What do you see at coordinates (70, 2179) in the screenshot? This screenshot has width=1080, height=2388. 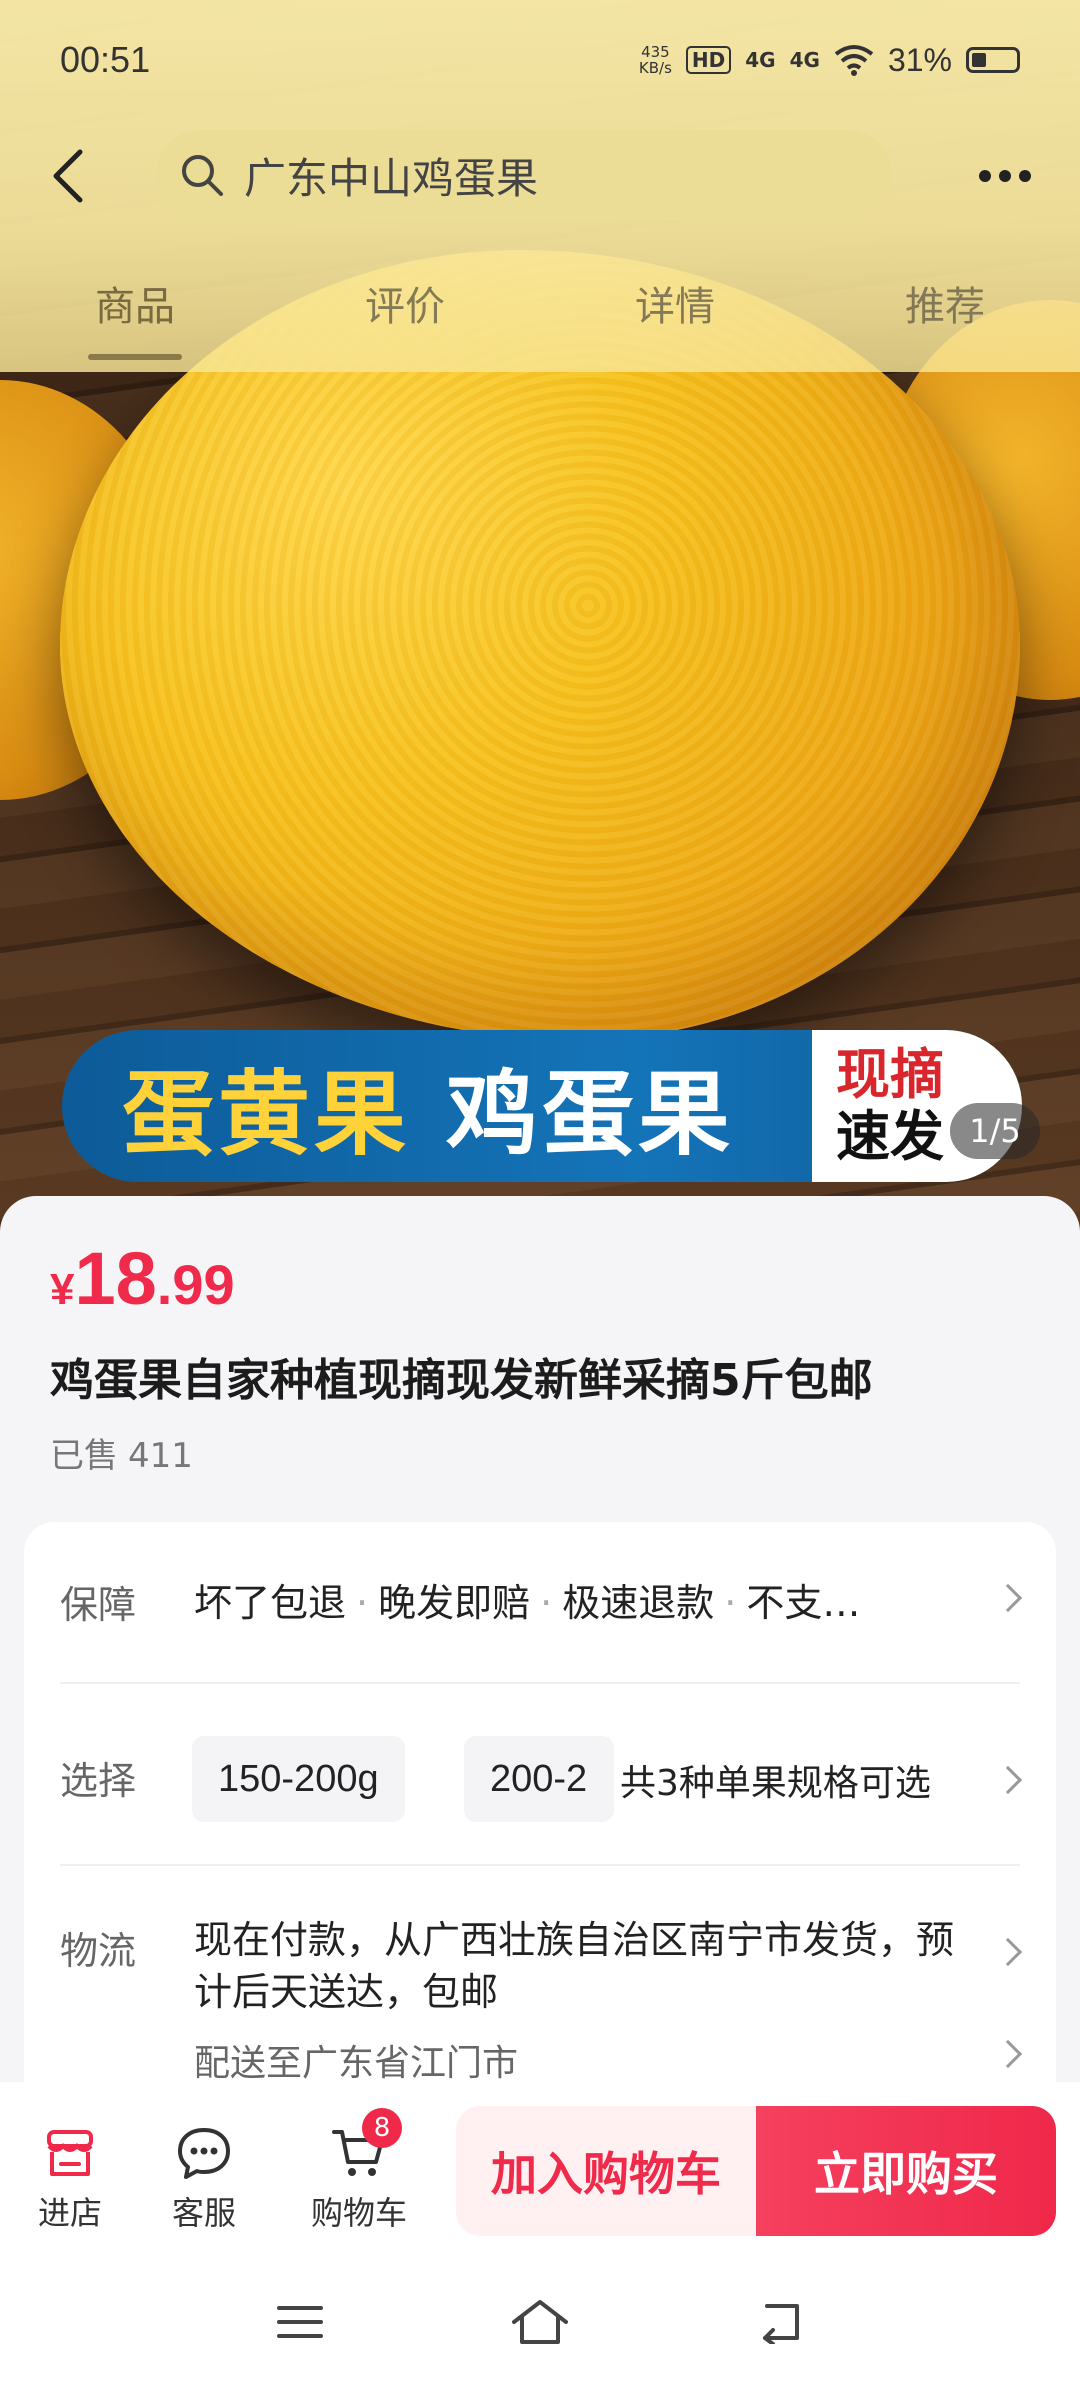 I see `shop-button: 进店` at bounding box center [70, 2179].